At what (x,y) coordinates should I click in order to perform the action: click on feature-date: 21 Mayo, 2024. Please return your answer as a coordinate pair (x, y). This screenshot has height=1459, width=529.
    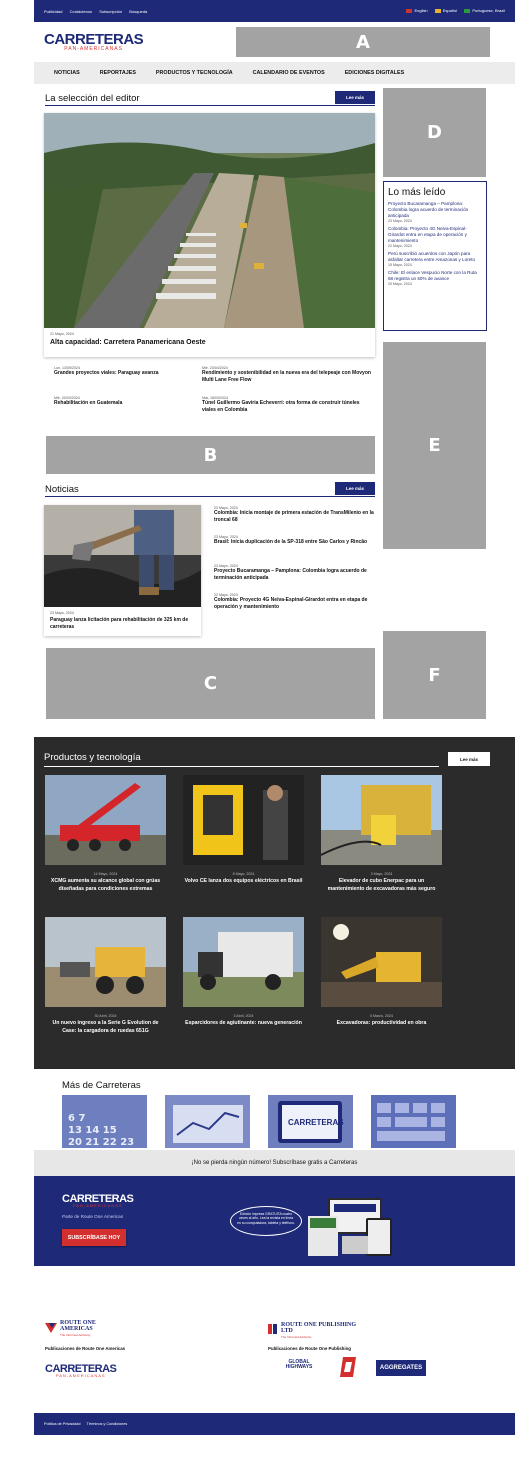
    Looking at the image, I should click on (62, 334).